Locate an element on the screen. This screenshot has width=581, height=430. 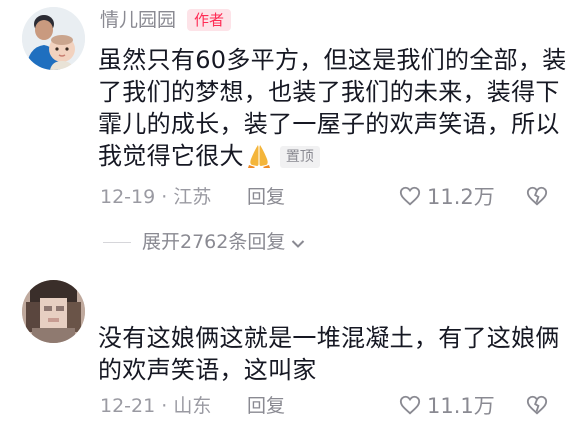
comment-date: 12-21 · 山东 is located at coordinates (155, 406).